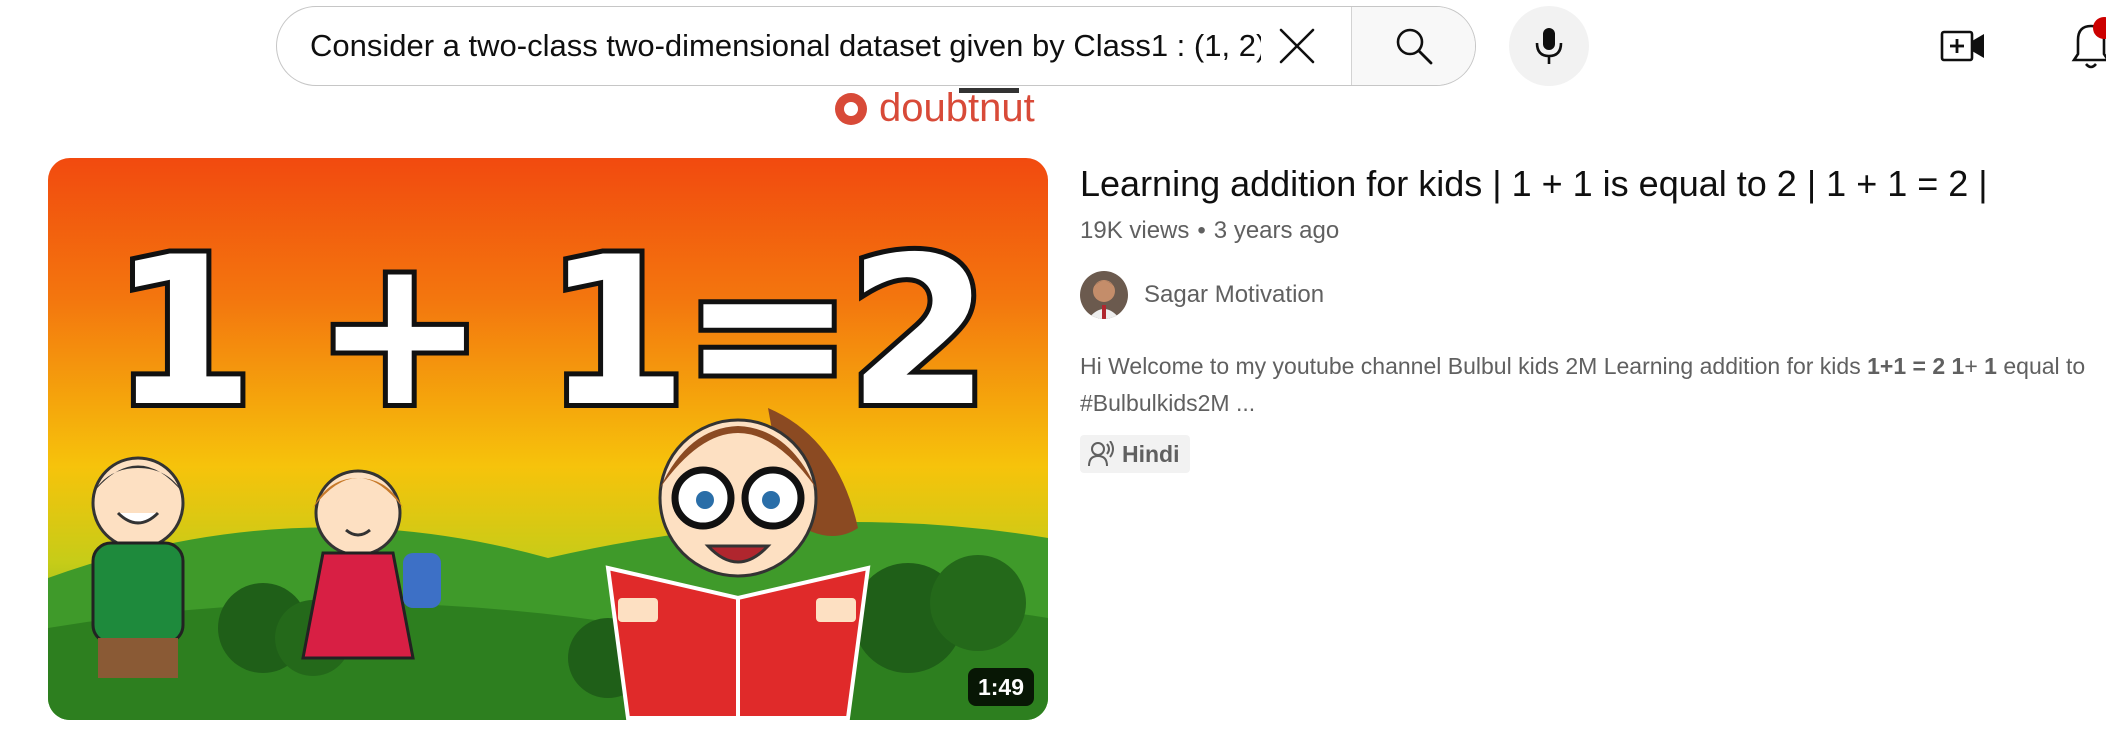 The width and height of the screenshot is (2106, 732). What do you see at coordinates (769, 46) in the screenshot?
I see `search-input` at bounding box center [769, 46].